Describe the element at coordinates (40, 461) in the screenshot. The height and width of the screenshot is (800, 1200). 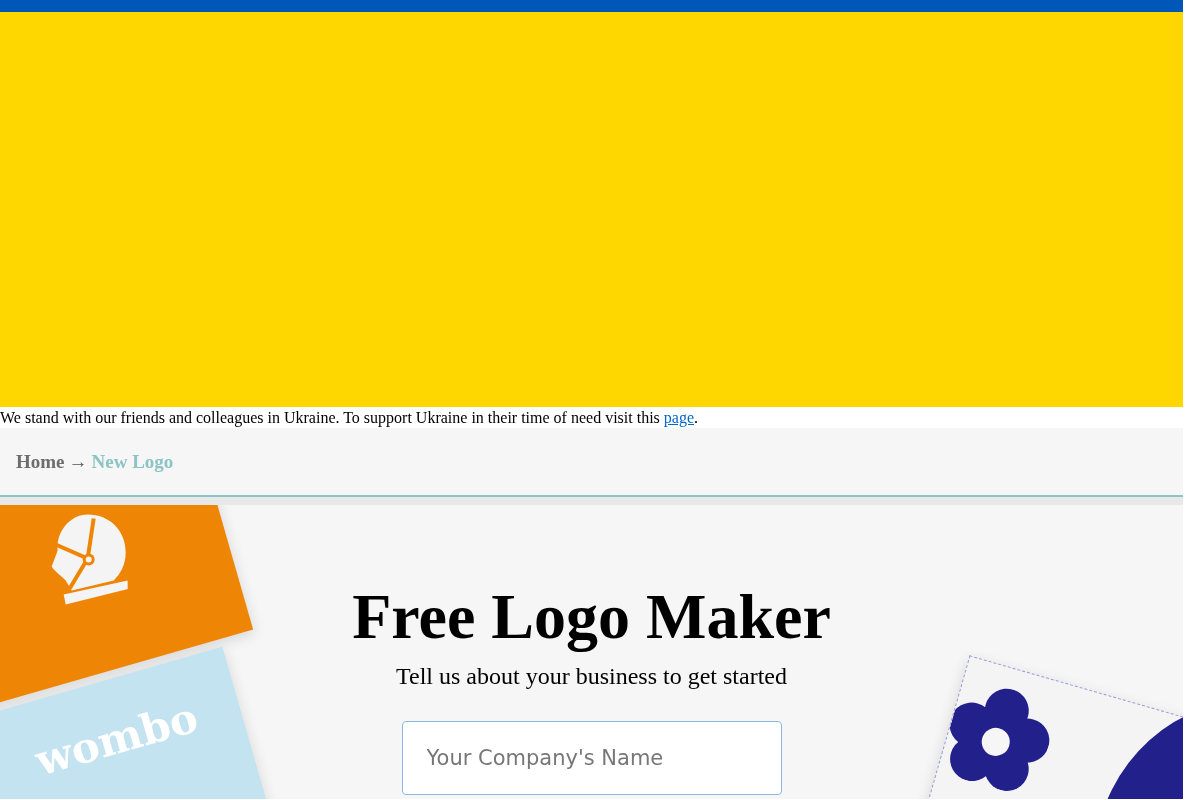
I see `breadcrumb-link: Home` at that location.